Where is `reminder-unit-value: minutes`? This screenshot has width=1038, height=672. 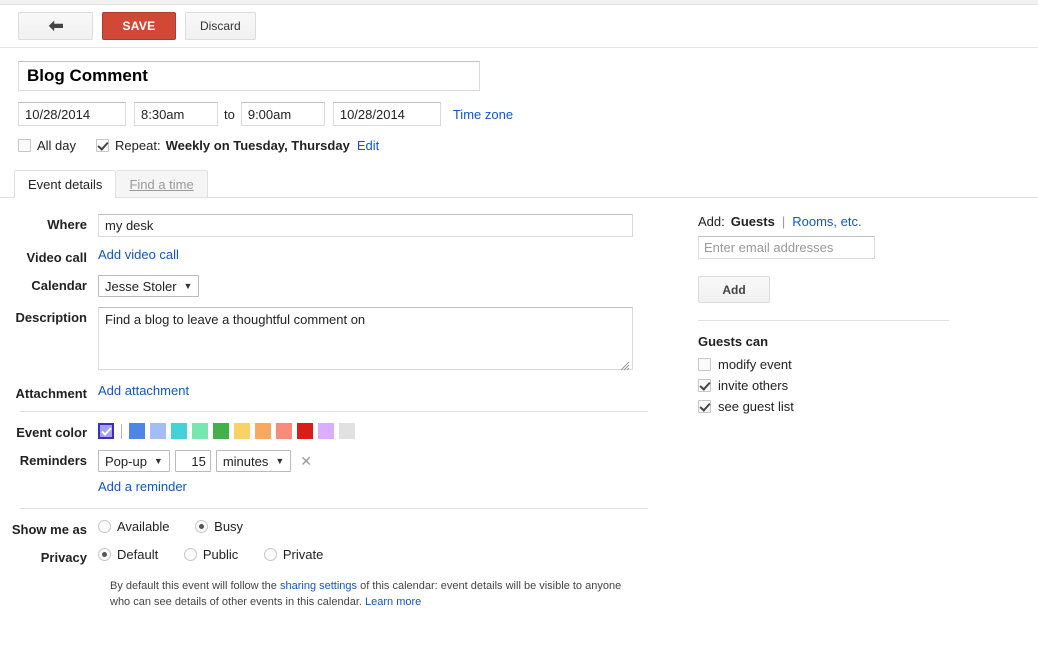 reminder-unit-value: minutes is located at coordinates (245, 461).